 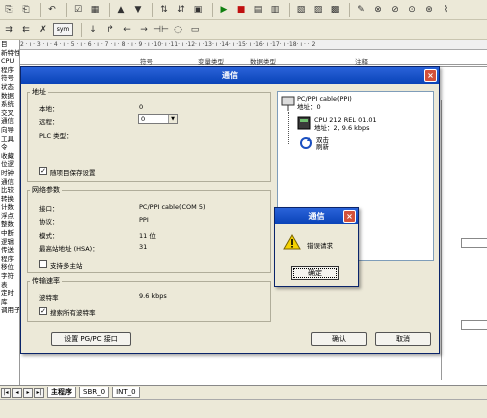 What do you see at coordinates (9, 78) in the screenshot?
I see `tree-item: 符号` at bounding box center [9, 78].